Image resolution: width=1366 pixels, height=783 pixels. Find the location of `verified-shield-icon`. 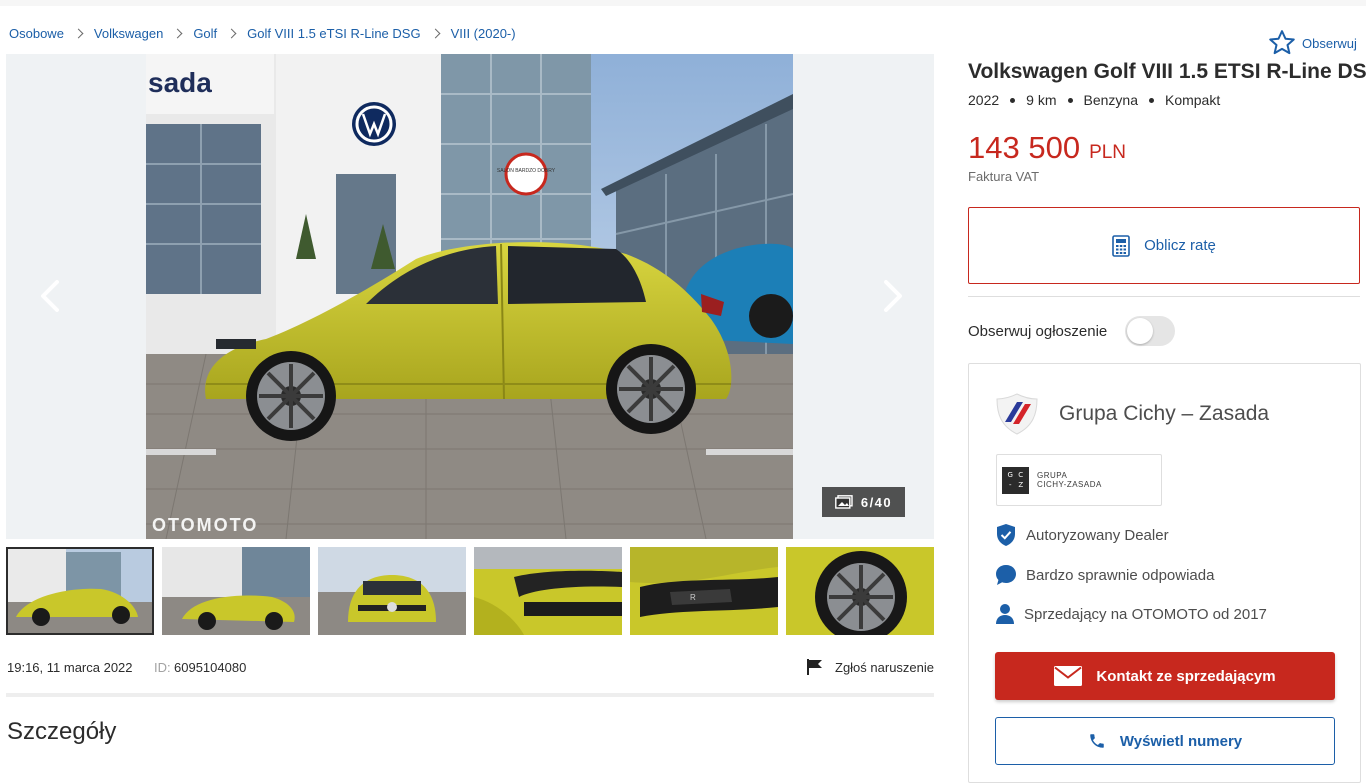

verified-shield-icon is located at coordinates (1006, 535).